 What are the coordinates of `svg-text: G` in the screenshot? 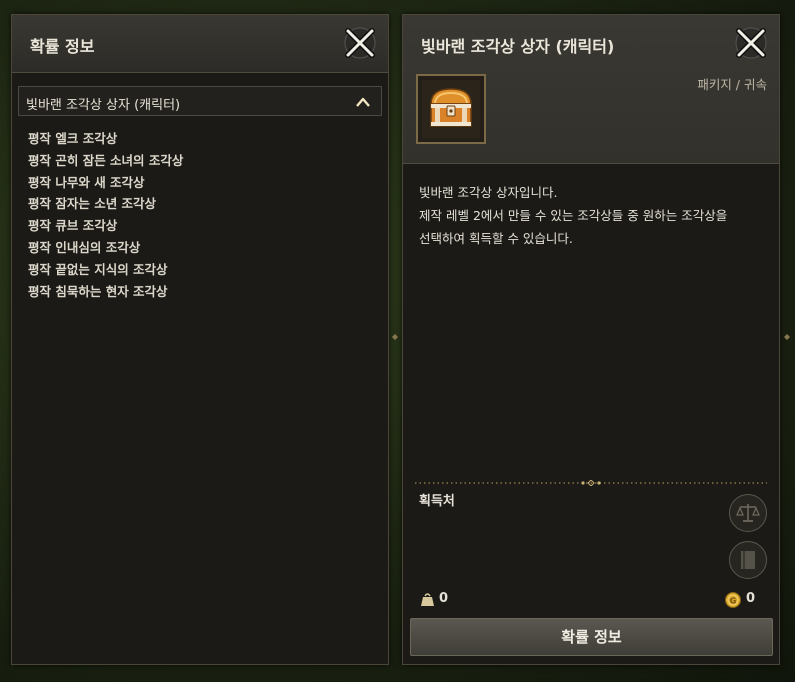 It's located at (733, 601).